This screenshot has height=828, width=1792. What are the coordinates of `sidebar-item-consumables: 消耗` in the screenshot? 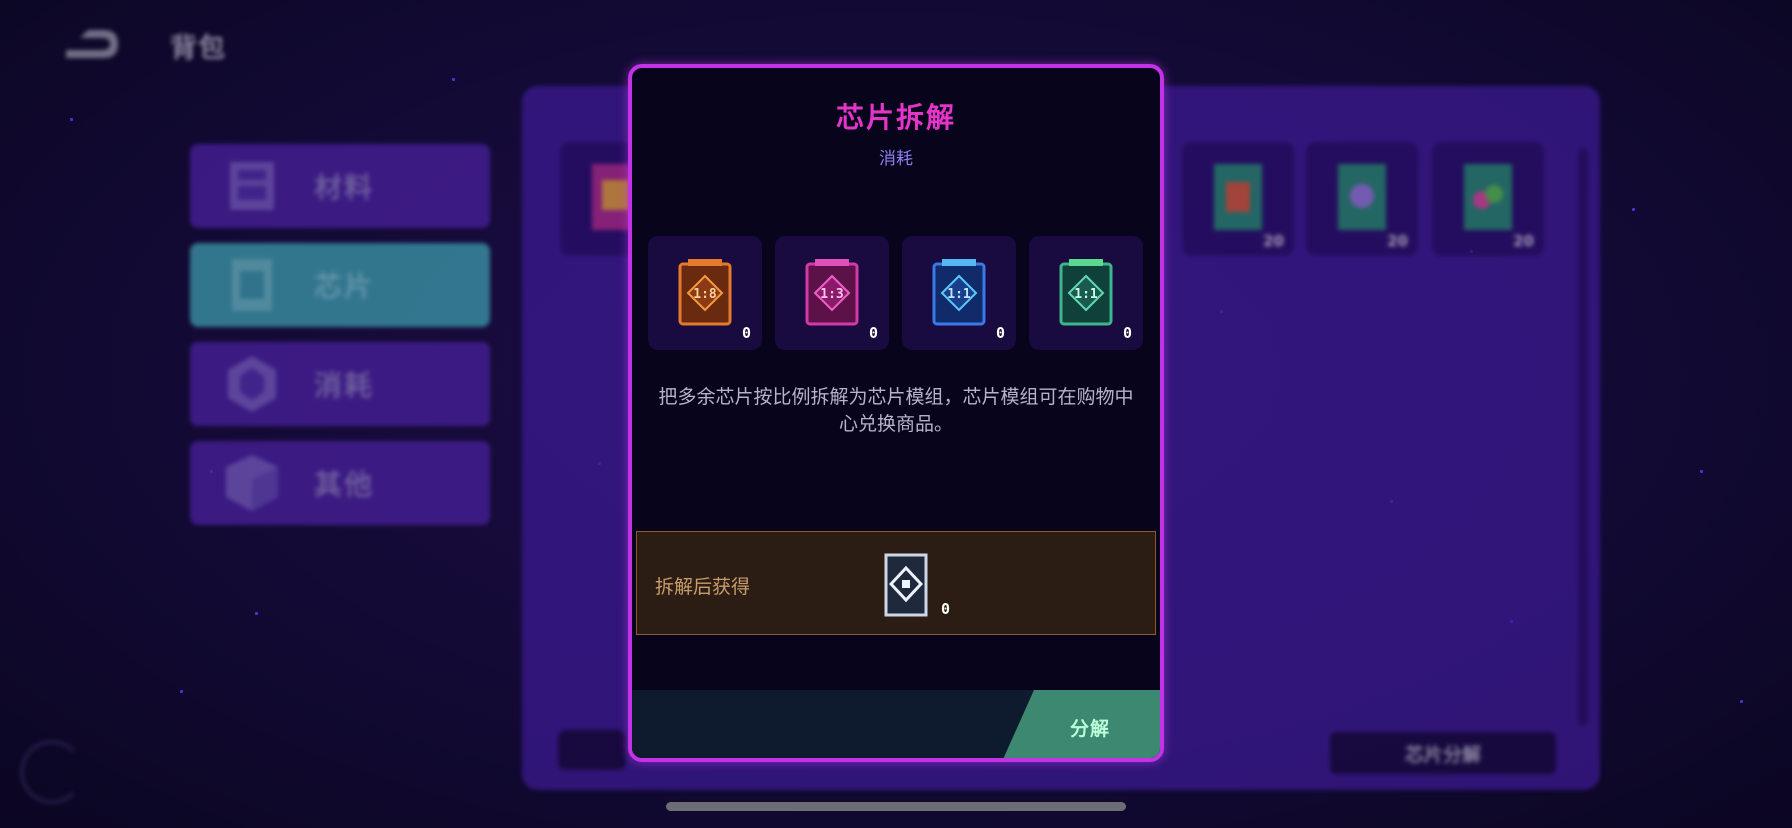 It's located at (340, 384).